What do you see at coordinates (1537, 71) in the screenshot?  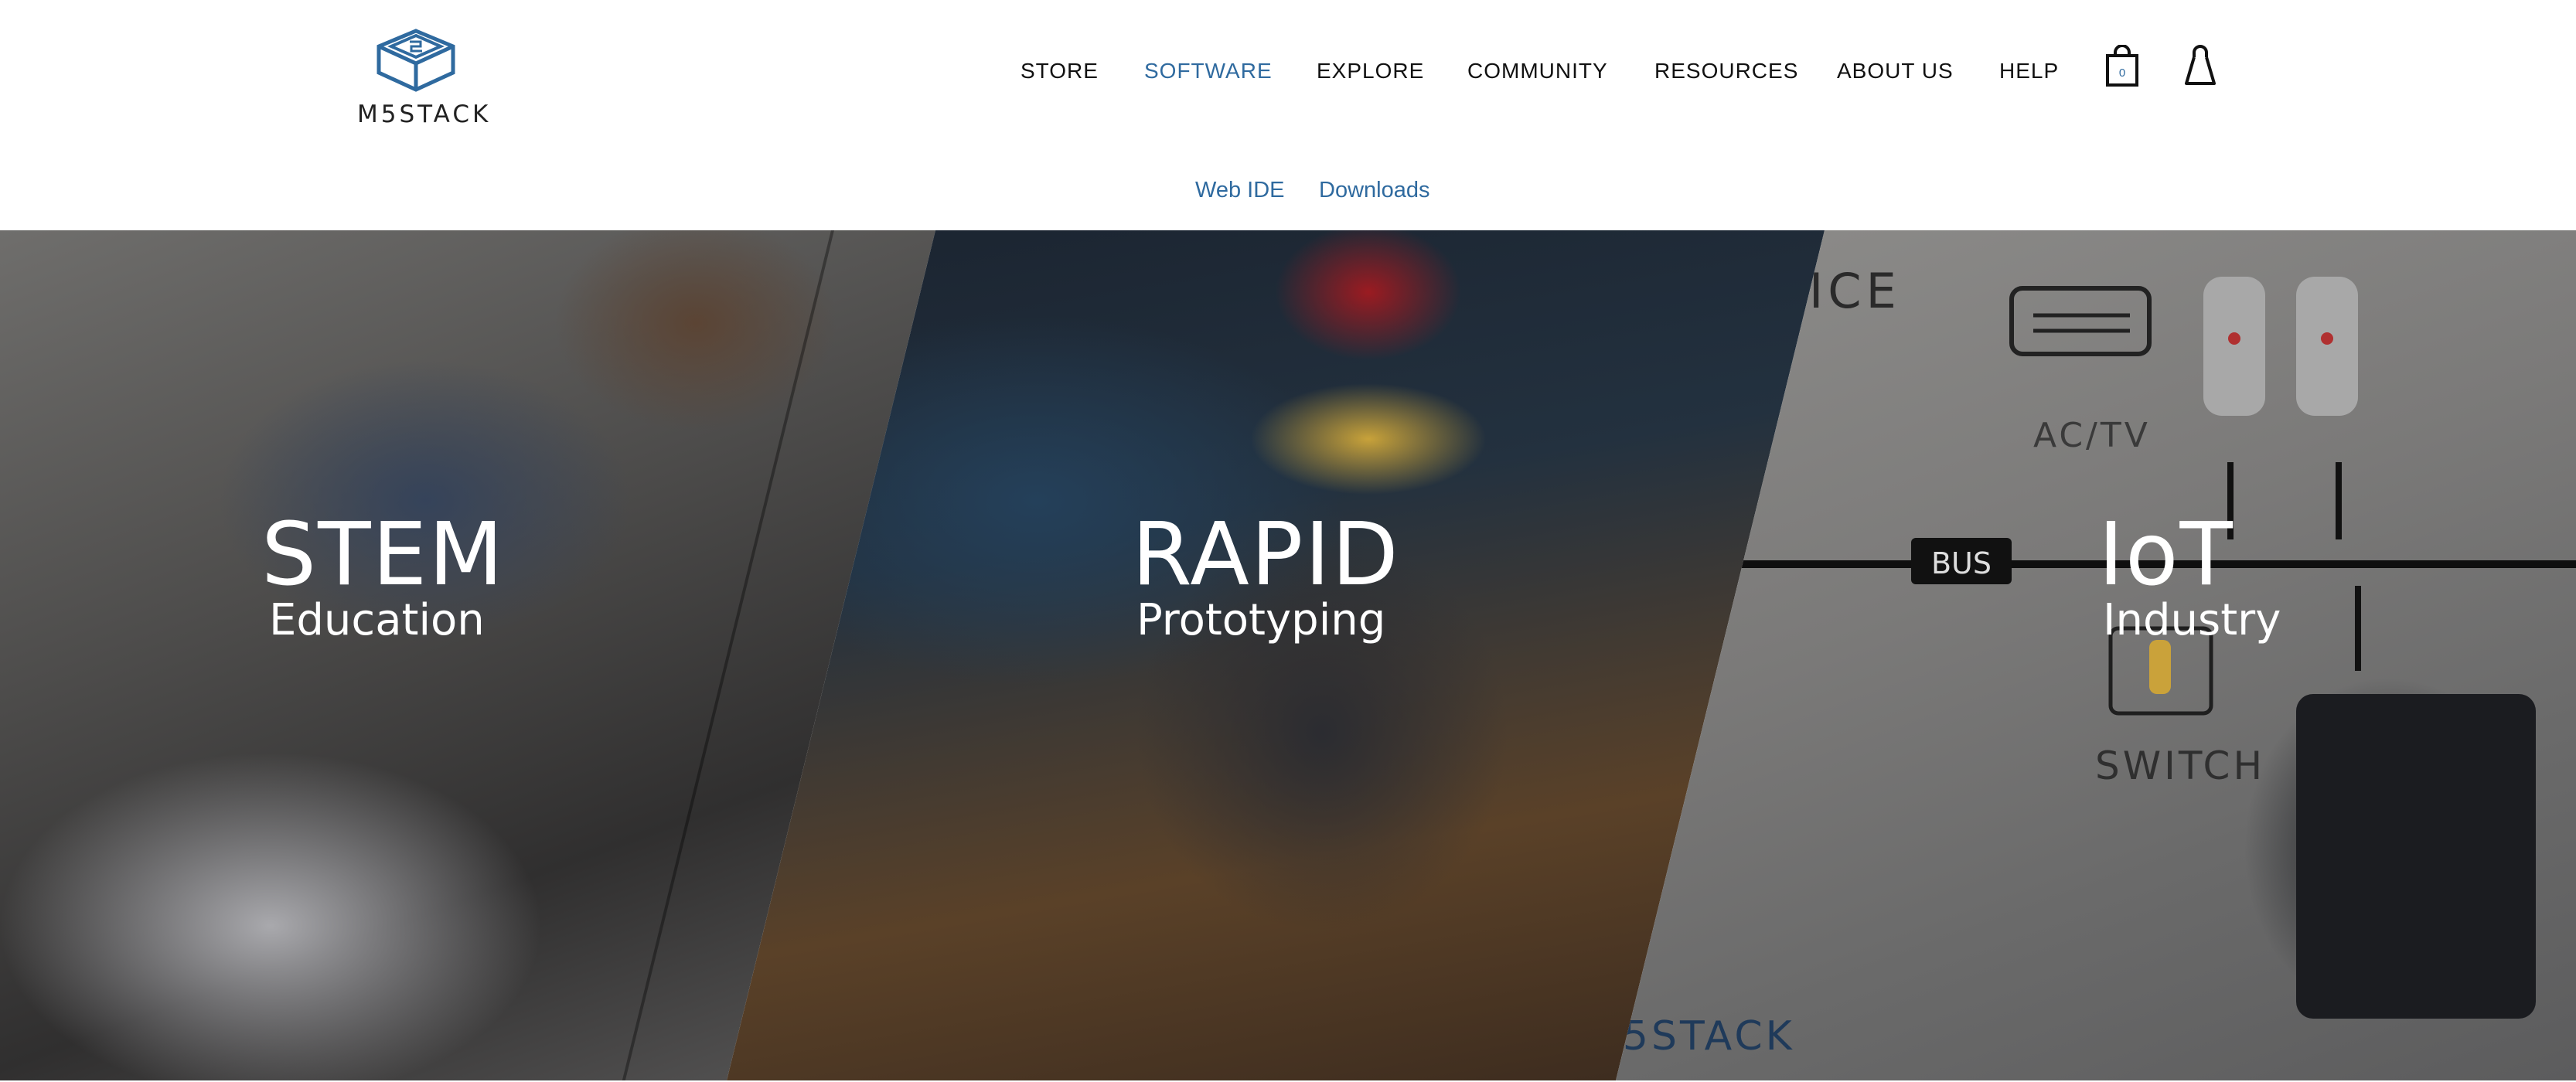 I see `nav-item-community: COMMUNITY` at bounding box center [1537, 71].